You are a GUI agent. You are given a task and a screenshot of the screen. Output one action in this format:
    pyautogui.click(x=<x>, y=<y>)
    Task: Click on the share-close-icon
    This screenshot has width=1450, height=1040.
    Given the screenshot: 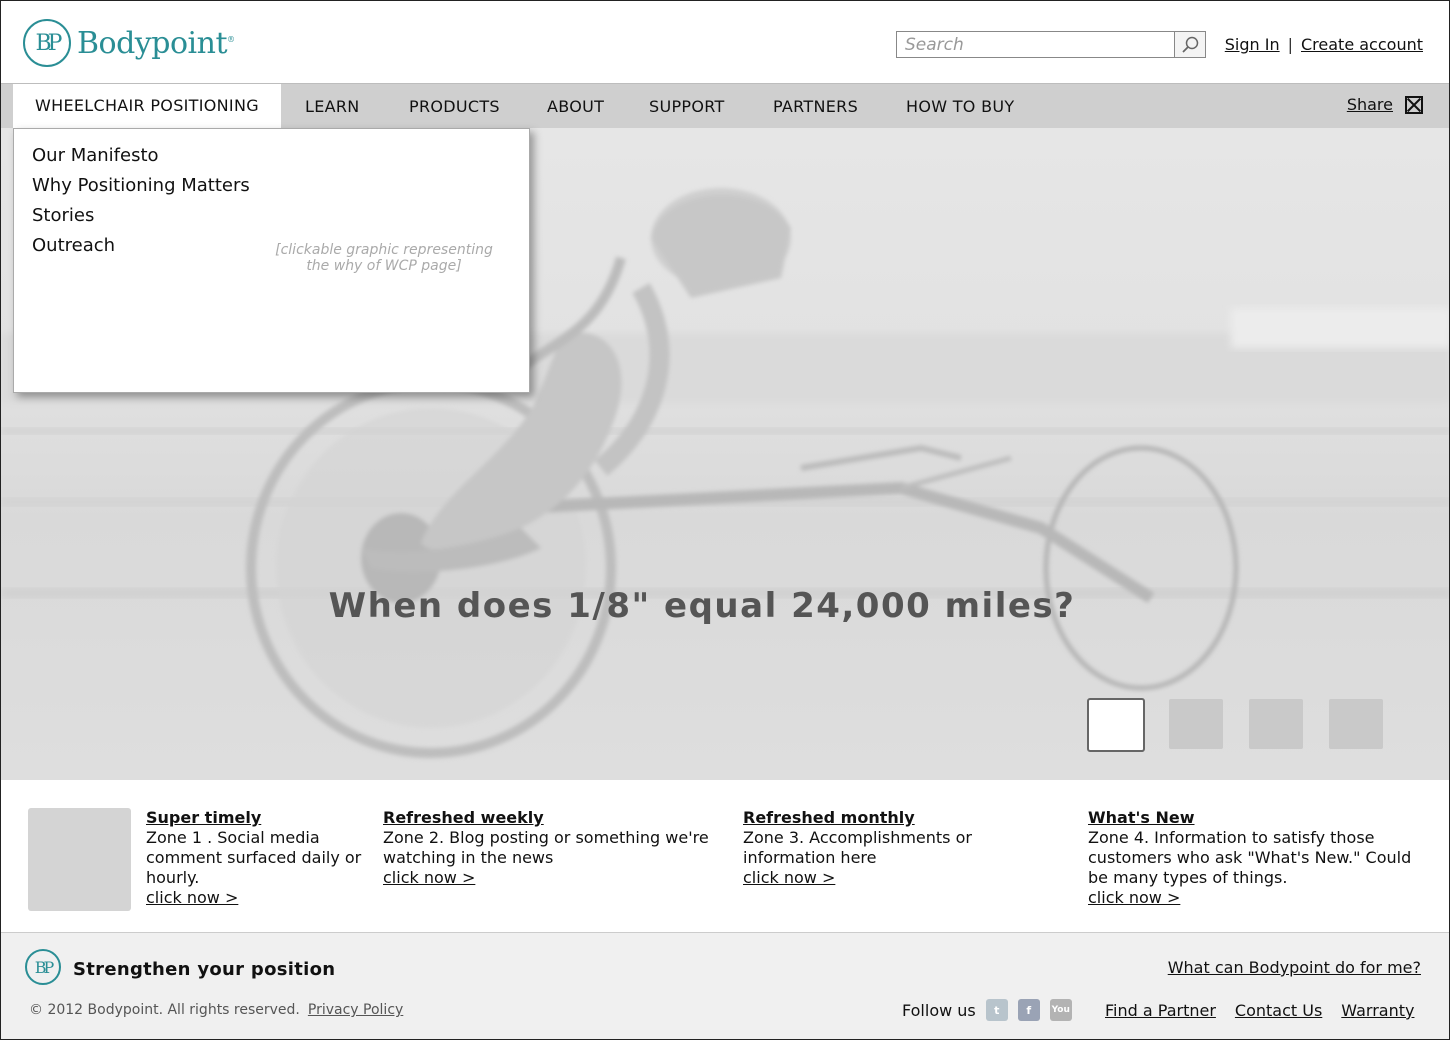 What is the action you would take?
    pyautogui.click(x=1414, y=104)
    